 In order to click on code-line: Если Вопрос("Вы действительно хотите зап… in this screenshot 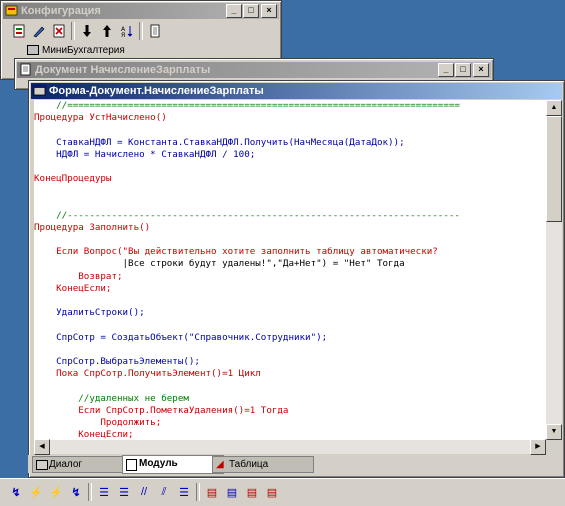, I will do `click(290, 252)`.